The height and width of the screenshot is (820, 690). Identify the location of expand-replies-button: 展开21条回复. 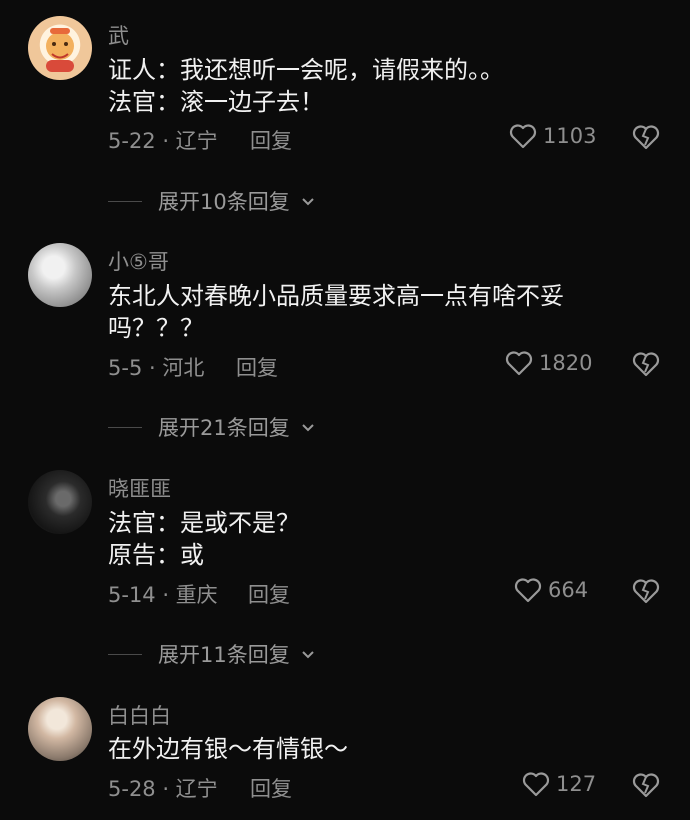
(212, 427).